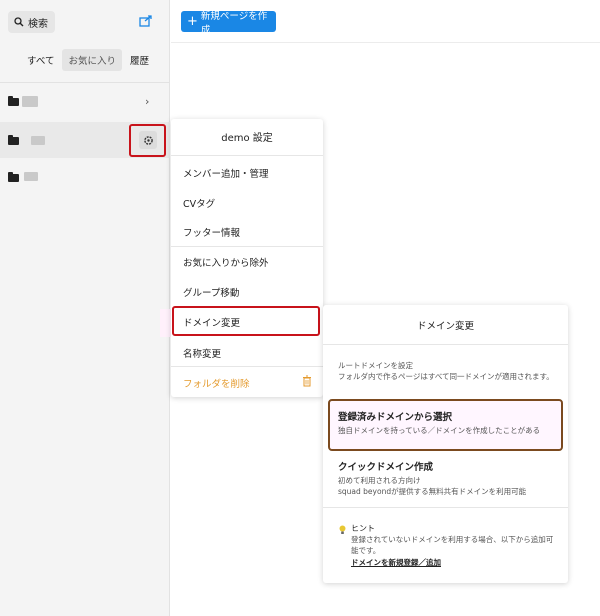 The width and height of the screenshot is (600, 616). I want to click on new-page-button: + 新規ページを作成, so click(228, 23).